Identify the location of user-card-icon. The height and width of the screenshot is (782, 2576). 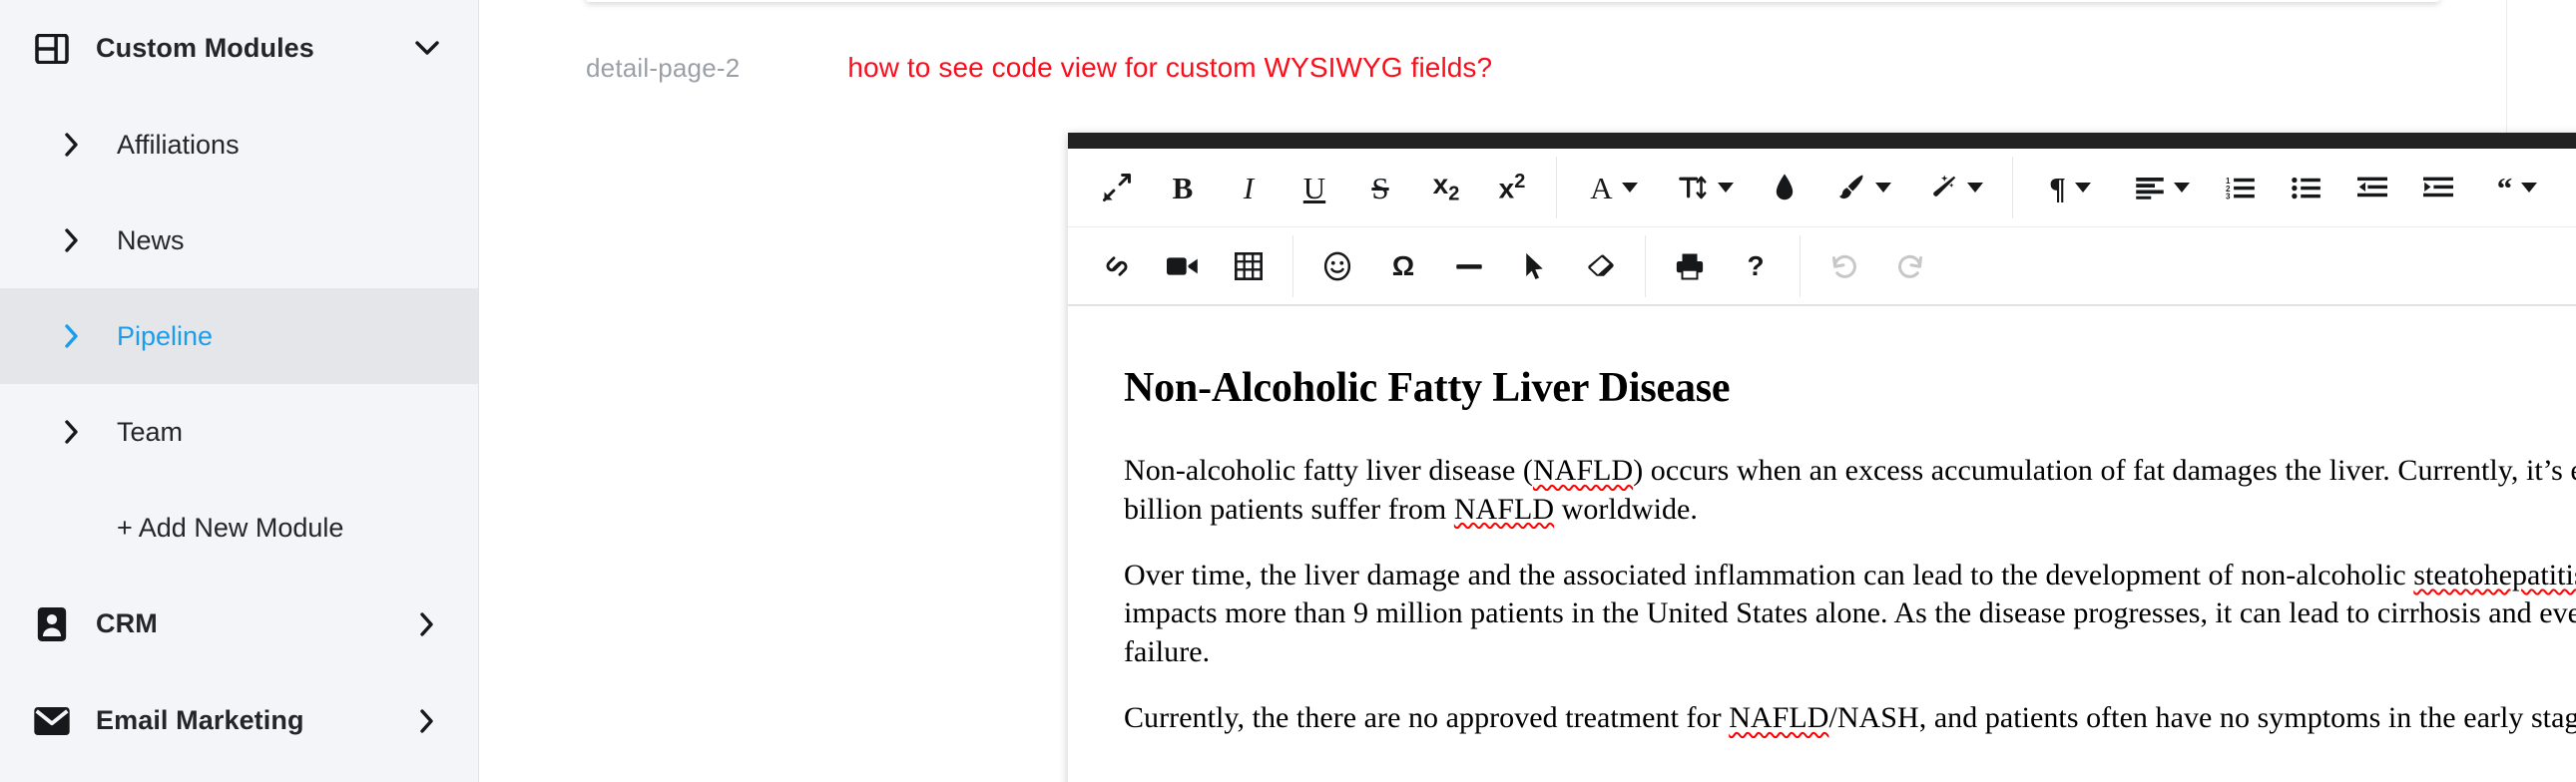
(52, 624).